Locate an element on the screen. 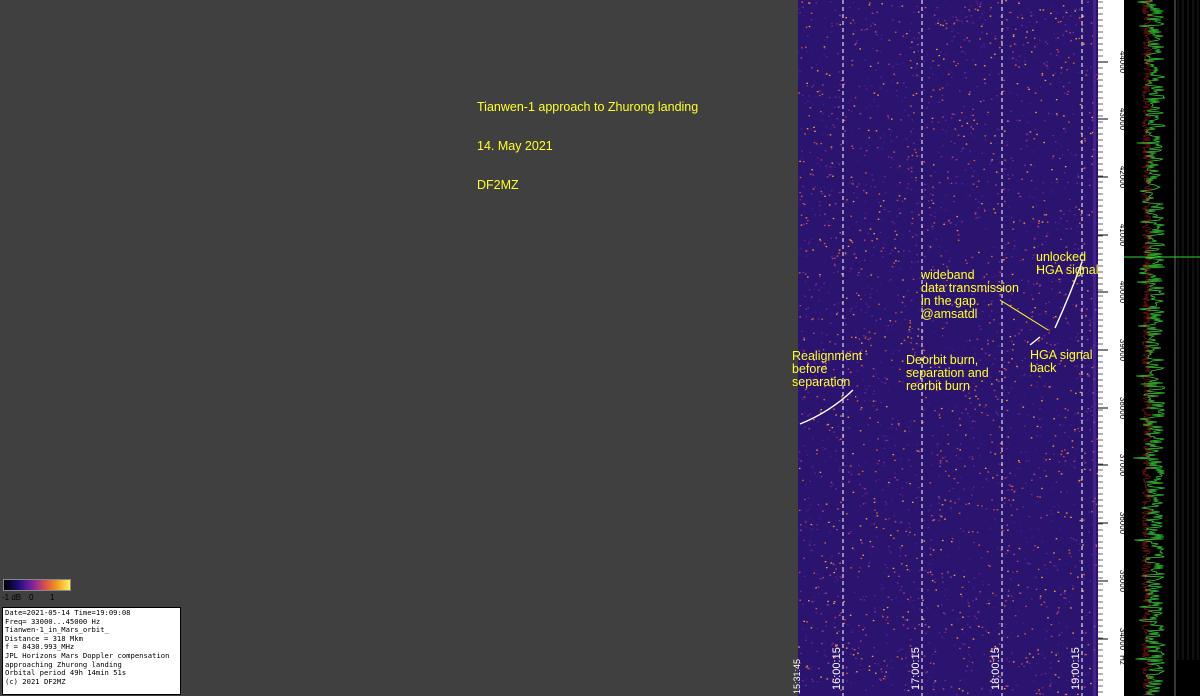 This screenshot has width=1200, height=696. annotation-realignment: Realignment before separation is located at coordinates (827, 369).